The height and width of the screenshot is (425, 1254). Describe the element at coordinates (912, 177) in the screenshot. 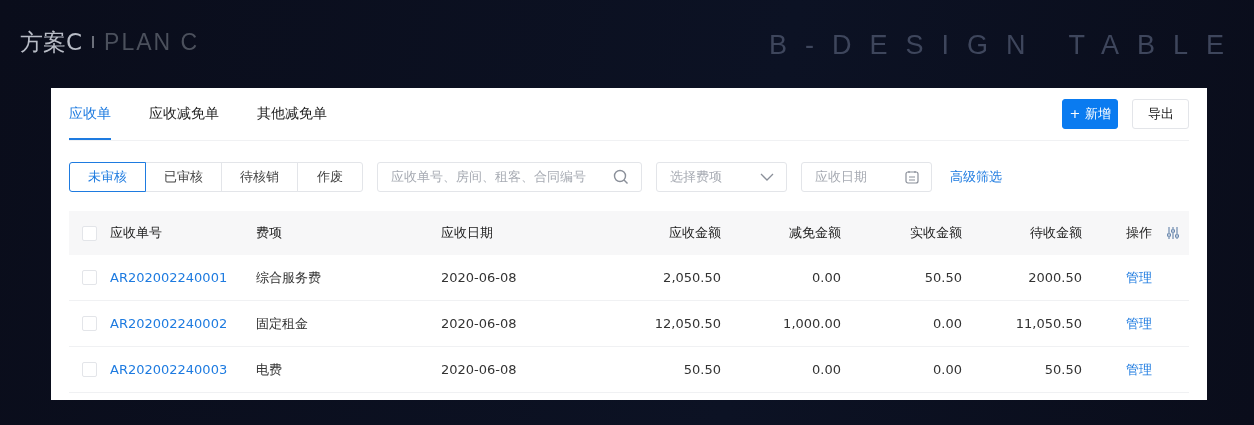

I see `calendar-icon` at that location.